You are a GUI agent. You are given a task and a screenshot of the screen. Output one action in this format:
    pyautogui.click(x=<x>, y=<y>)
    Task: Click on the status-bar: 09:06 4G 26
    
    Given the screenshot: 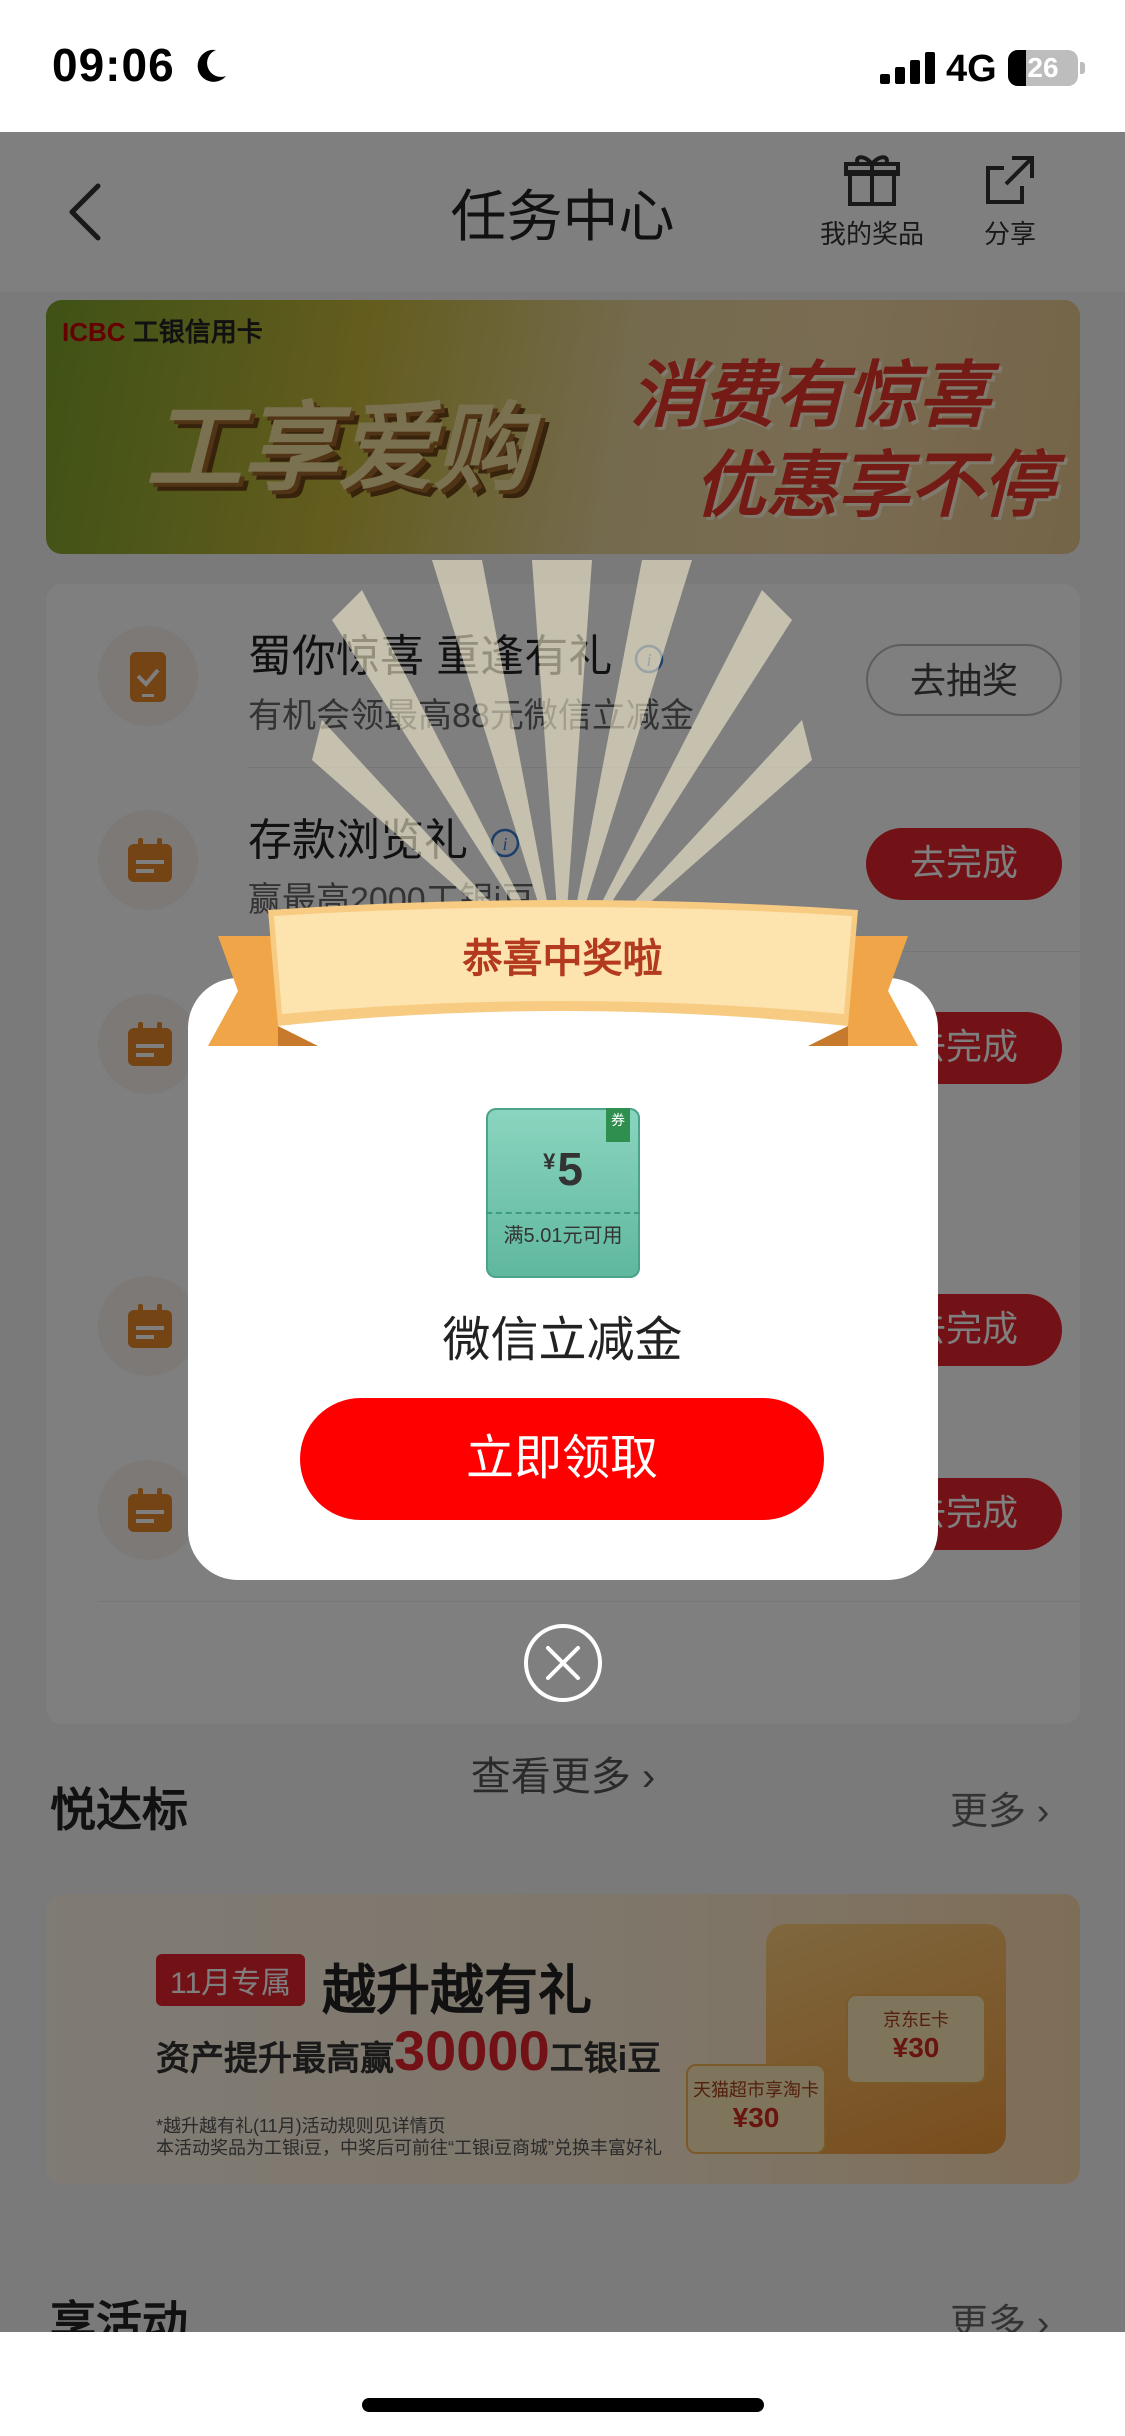 What is the action you would take?
    pyautogui.click(x=562, y=66)
    